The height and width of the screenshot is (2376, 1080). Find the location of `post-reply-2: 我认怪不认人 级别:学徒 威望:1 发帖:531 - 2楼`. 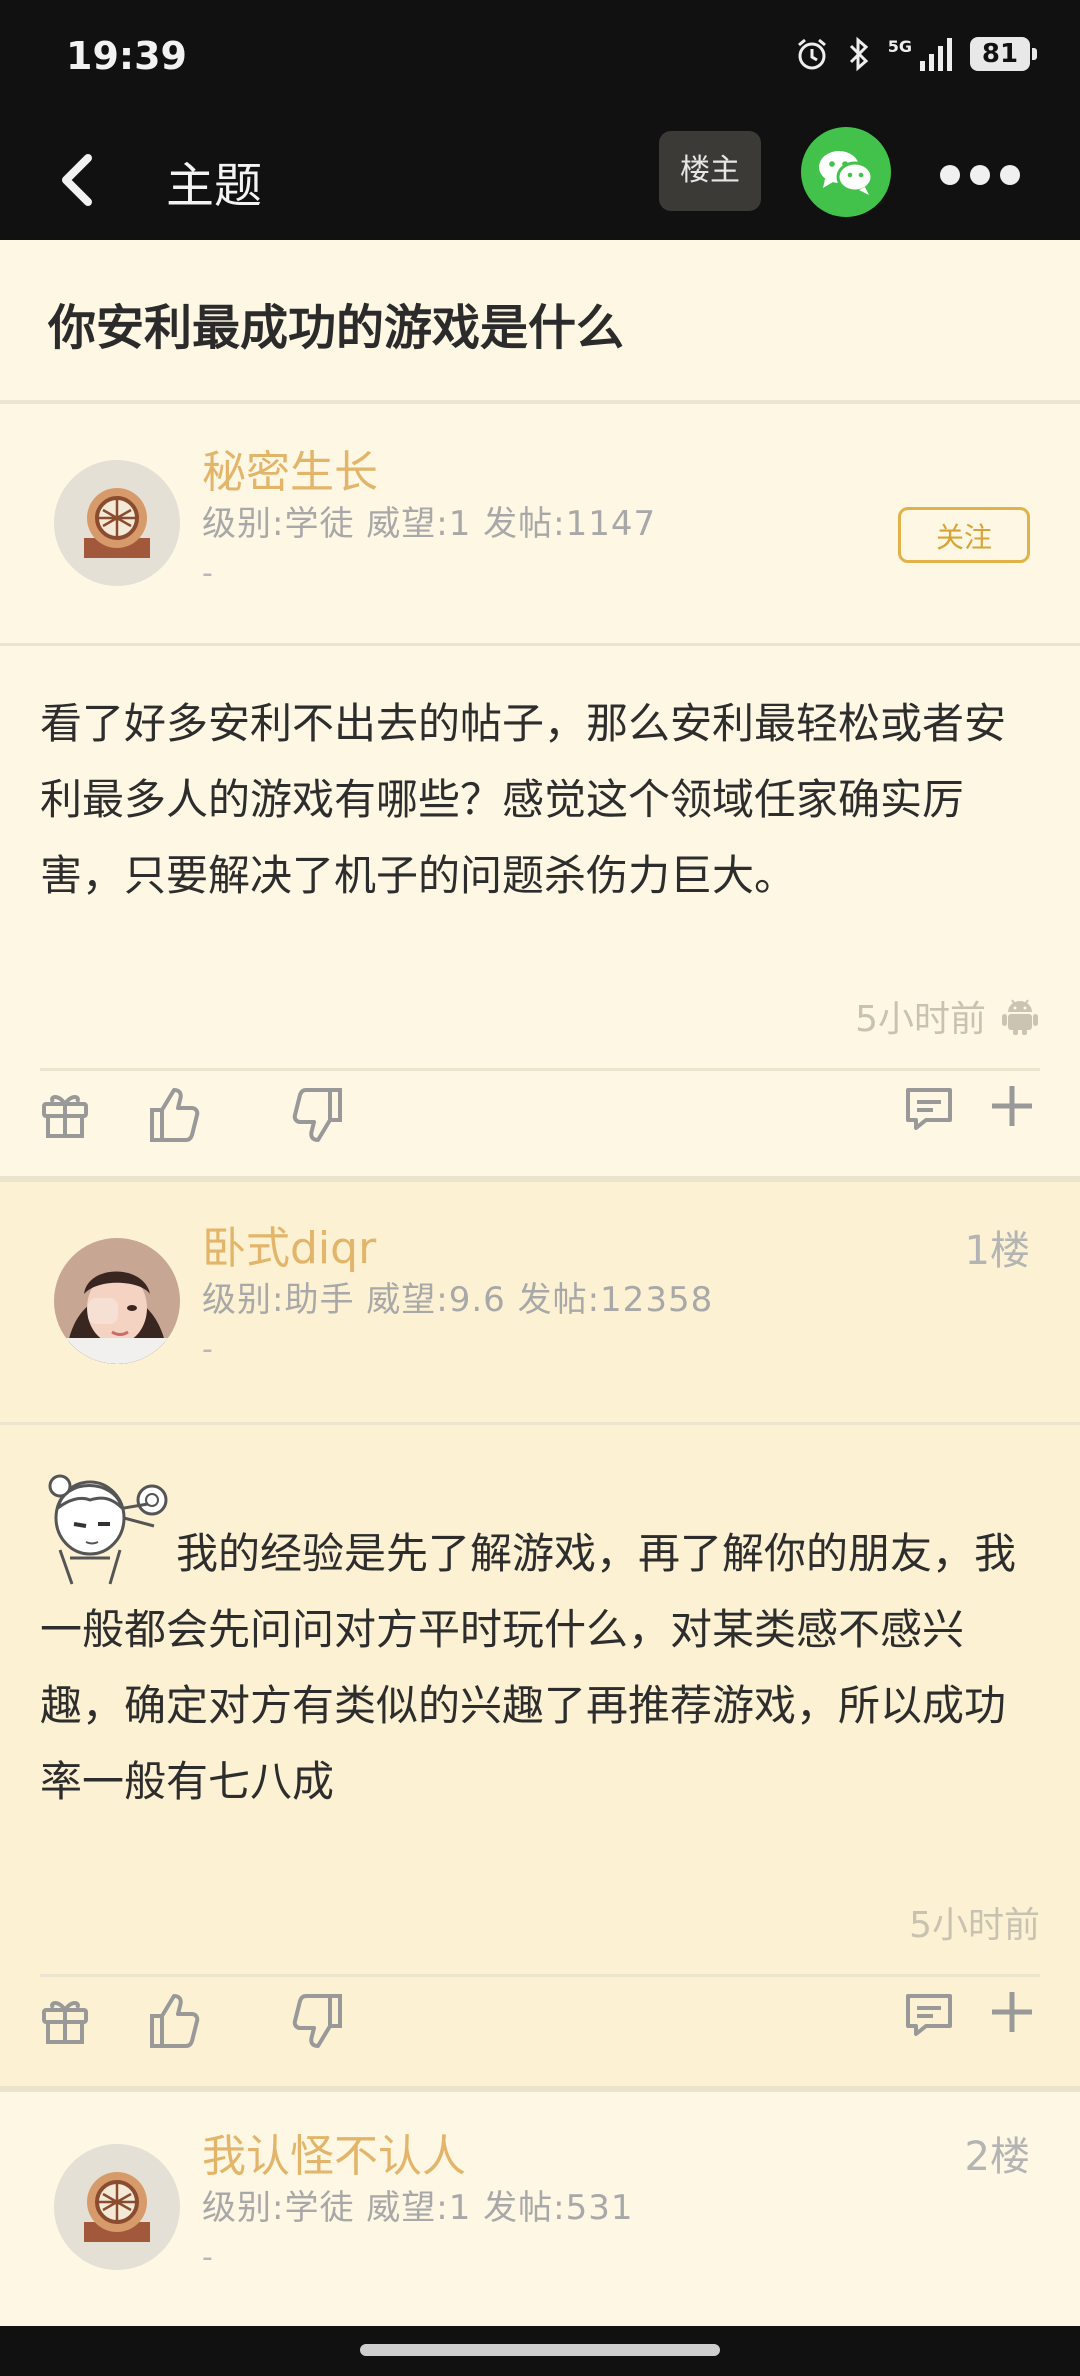

post-reply-2: 我认怪不认人 级别:学徒 威望:1 发帖:531 - 2楼 is located at coordinates (540, 2209).